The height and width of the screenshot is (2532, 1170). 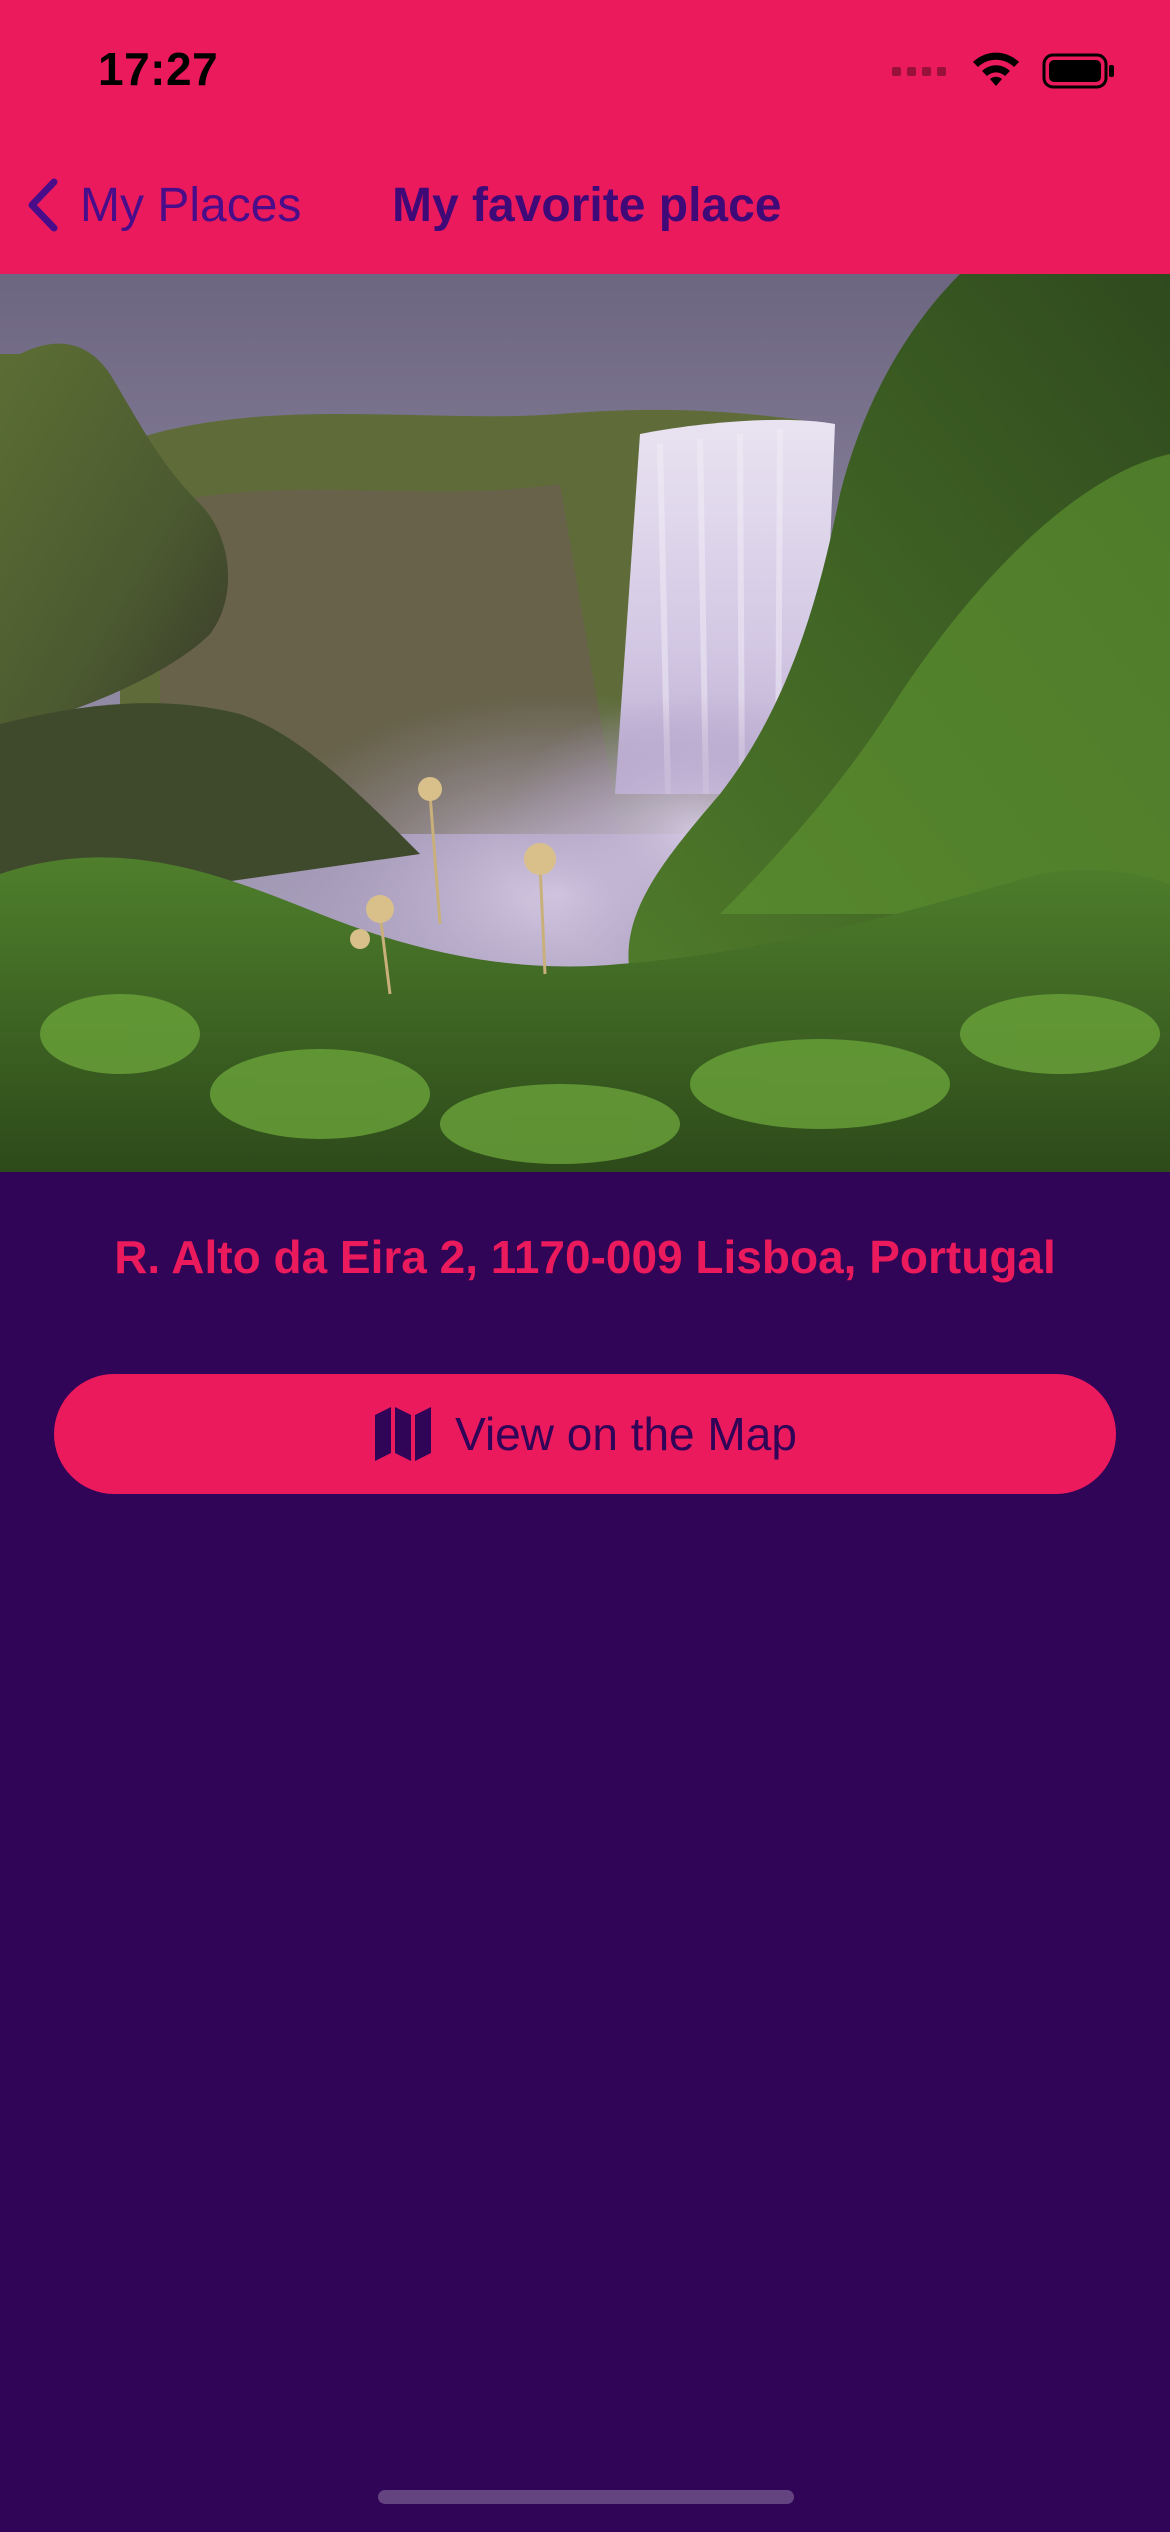 What do you see at coordinates (43, 205) in the screenshot?
I see `chevron-left-icon` at bounding box center [43, 205].